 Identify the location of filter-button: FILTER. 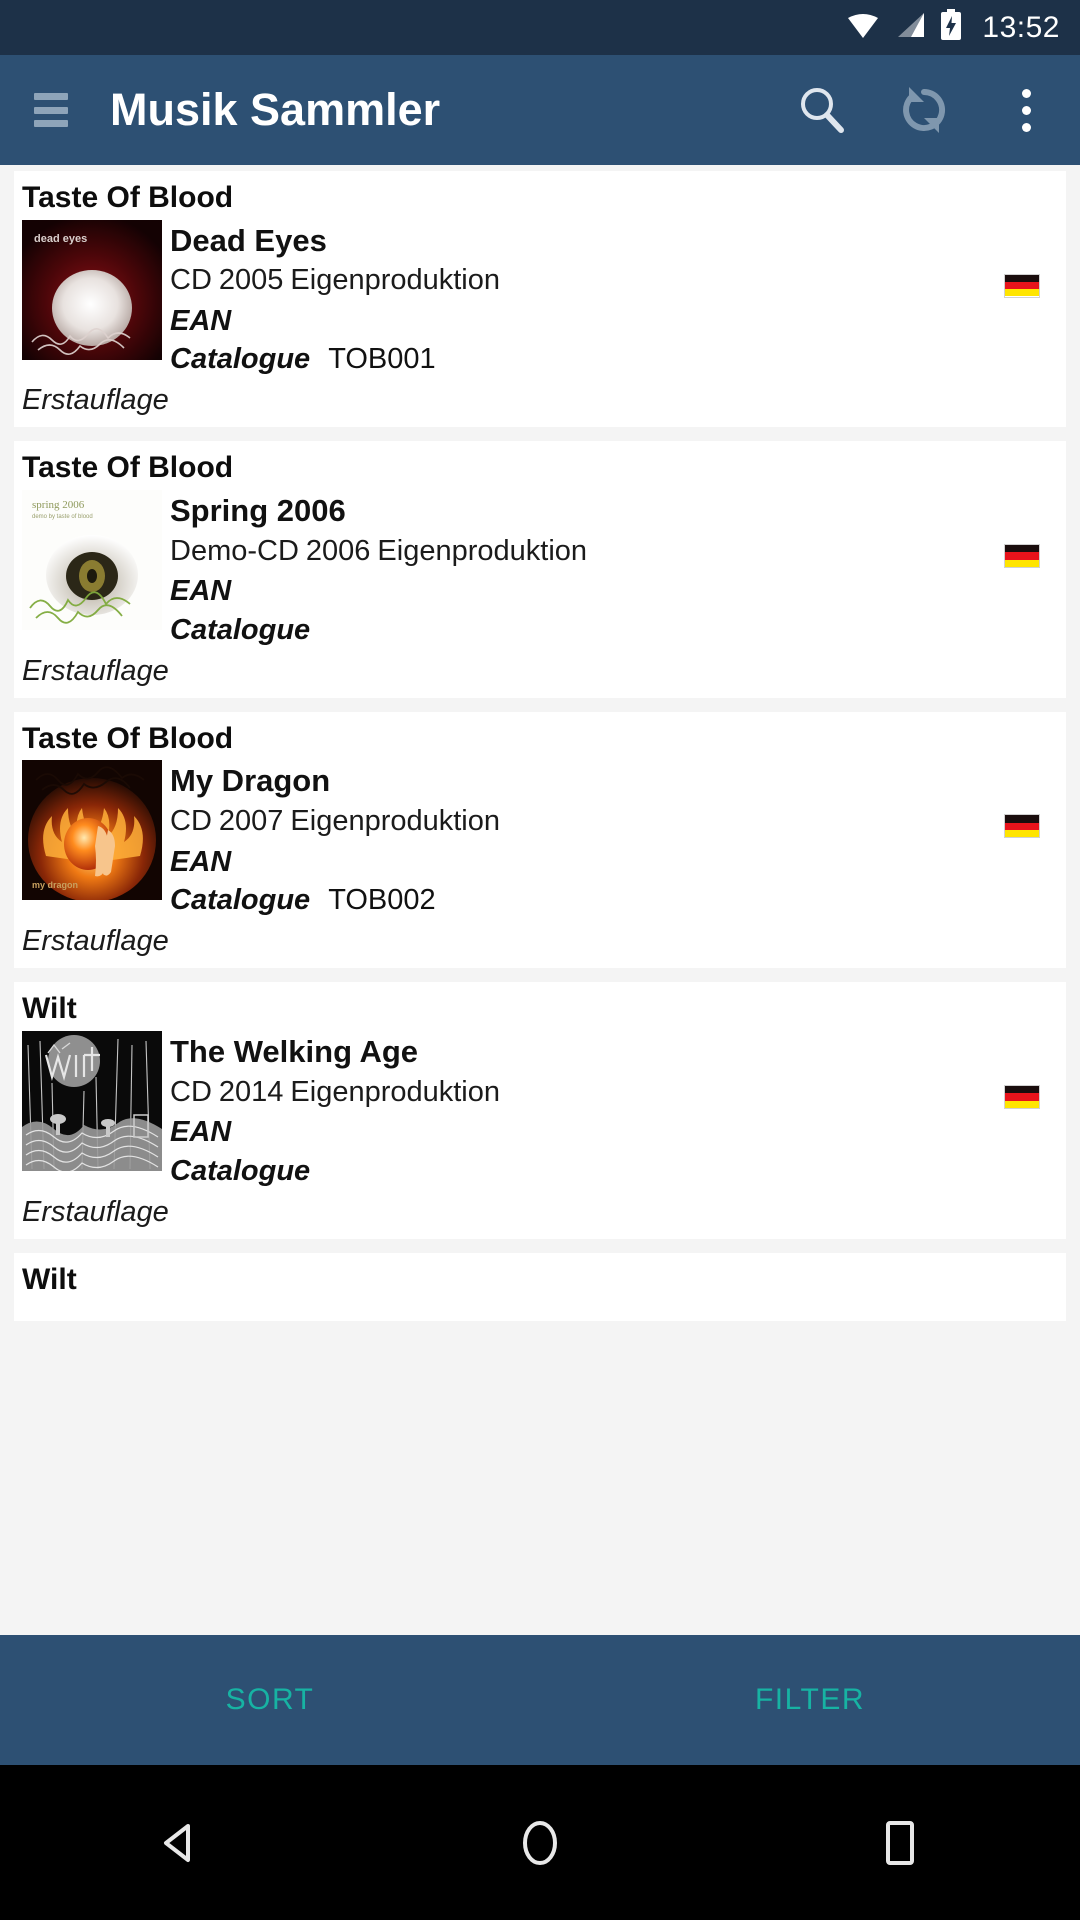
(810, 1700).